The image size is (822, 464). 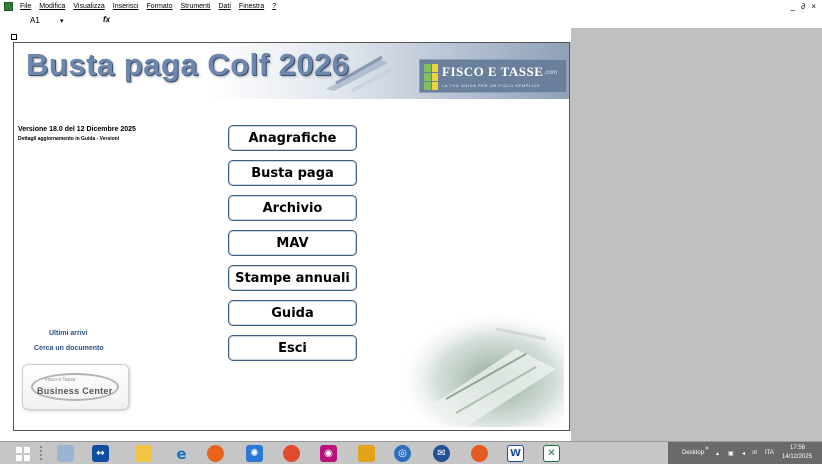 I want to click on settings-icon: ✺, so click(x=254, y=453).